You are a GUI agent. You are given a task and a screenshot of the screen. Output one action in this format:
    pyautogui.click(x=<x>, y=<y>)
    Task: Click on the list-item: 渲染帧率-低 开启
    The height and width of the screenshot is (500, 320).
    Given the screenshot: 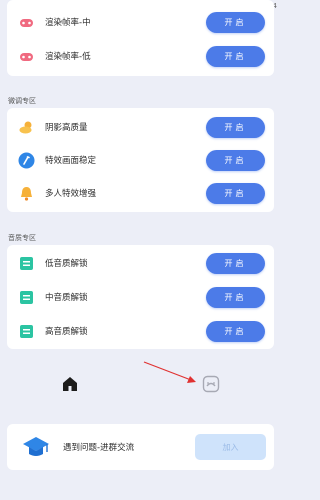 What is the action you would take?
    pyautogui.click(x=140, y=56)
    